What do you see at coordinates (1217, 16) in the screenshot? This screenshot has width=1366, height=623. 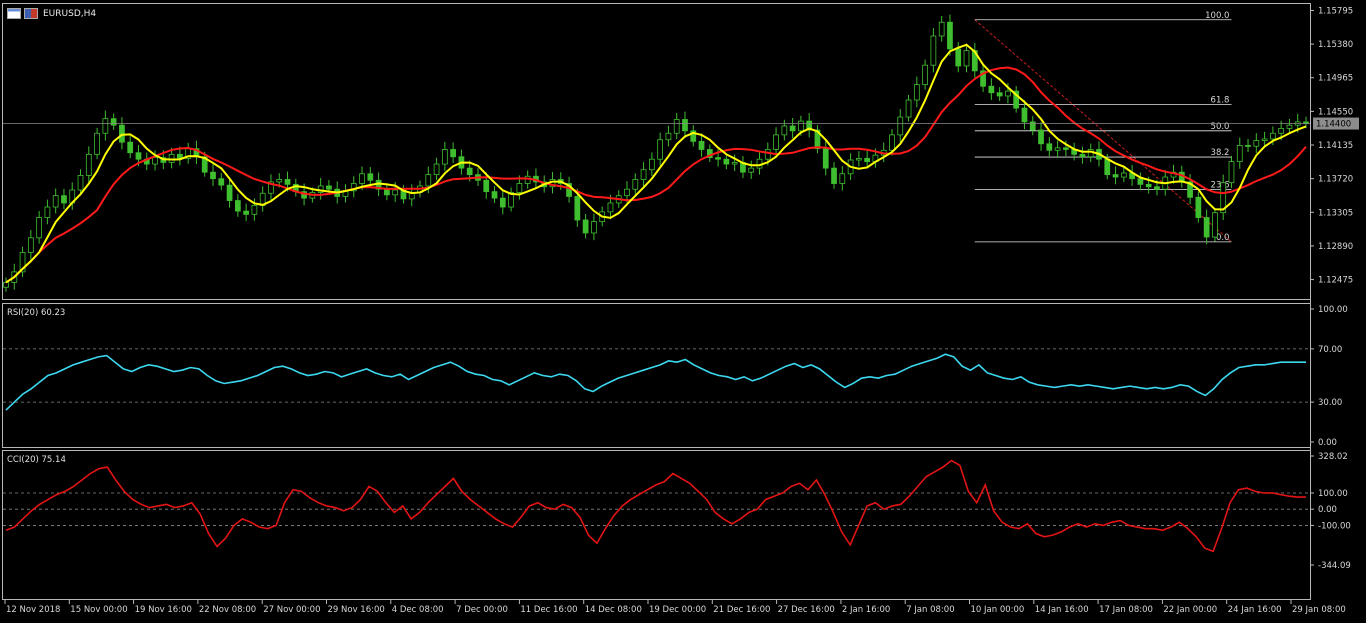 I see `fibonacci-level-label: 100.0` at bounding box center [1217, 16].